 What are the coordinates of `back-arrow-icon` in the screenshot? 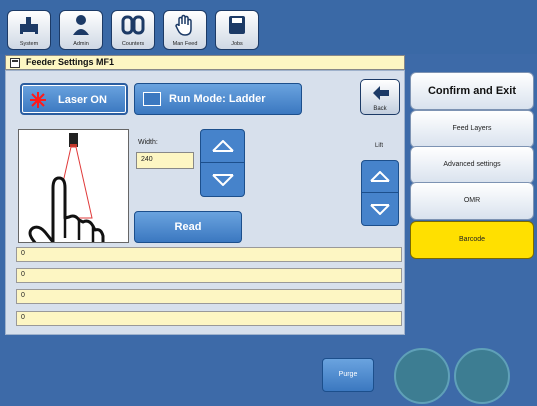 It's located at (381, 93).